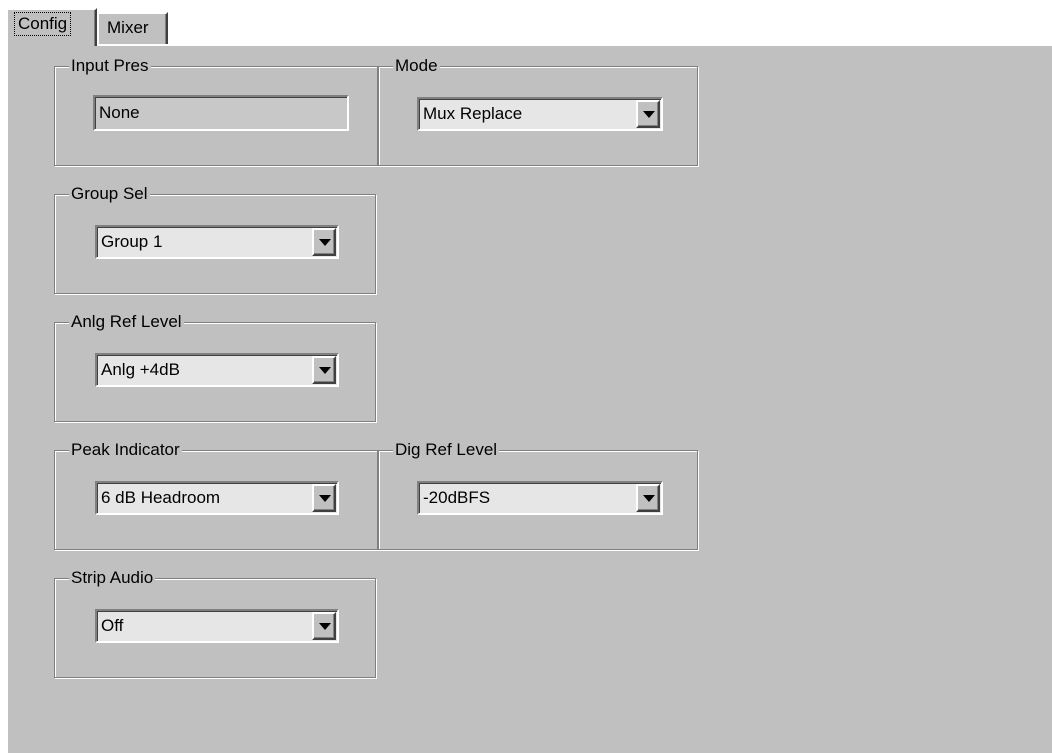 This screenshot has width=1052, height=753. Describe the element at coordinates (540, 498) in the screenshot. I see `dig-ref-level-select: -20dBFS` at that location.